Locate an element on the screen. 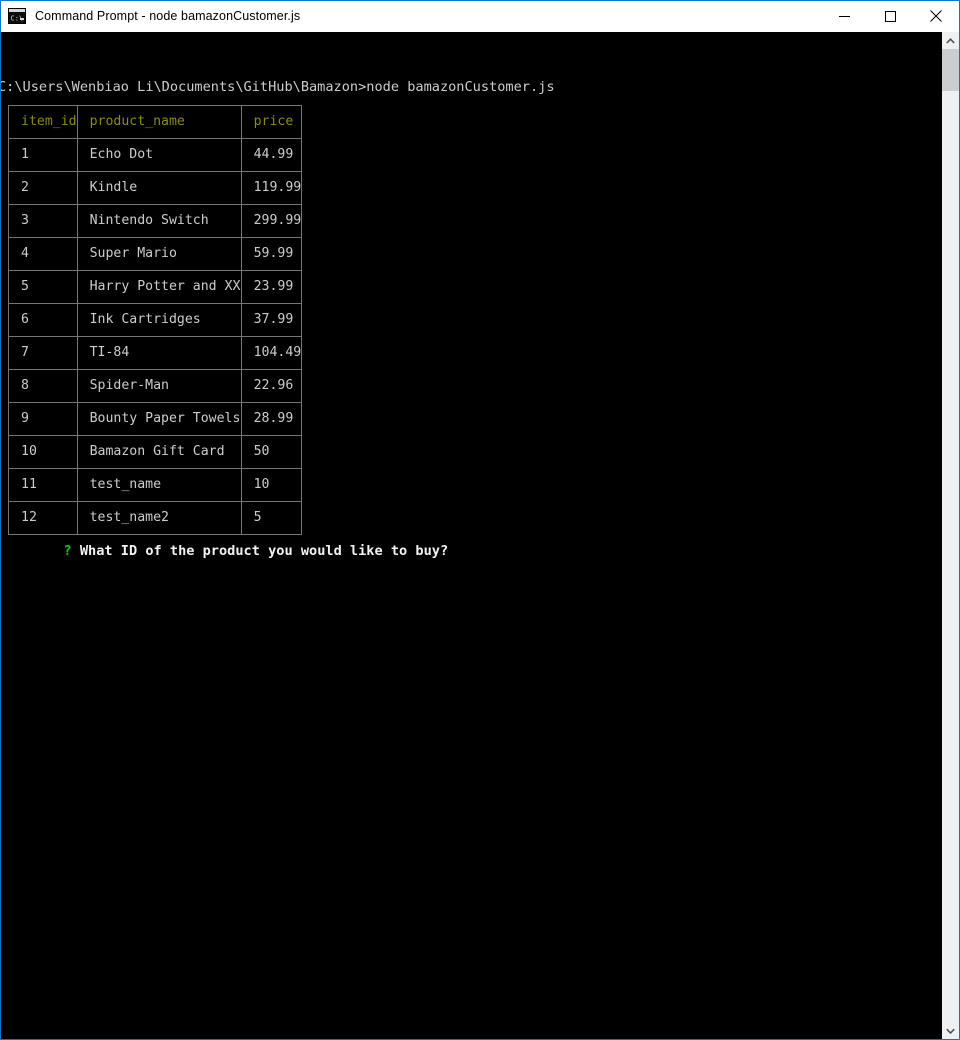 This screenshot has width=960, height=1040. table-row: 10 Bamazon Gift Card 50 is located at coordinates (155, 452).